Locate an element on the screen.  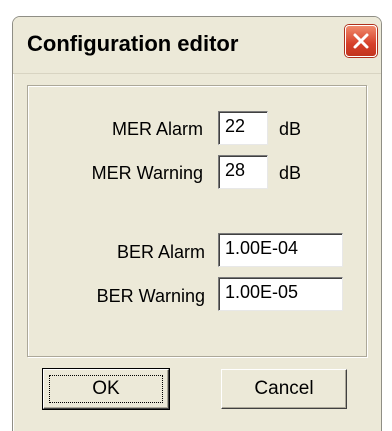
mer-alarm-input: 22 is located at coordinates (243, 128).